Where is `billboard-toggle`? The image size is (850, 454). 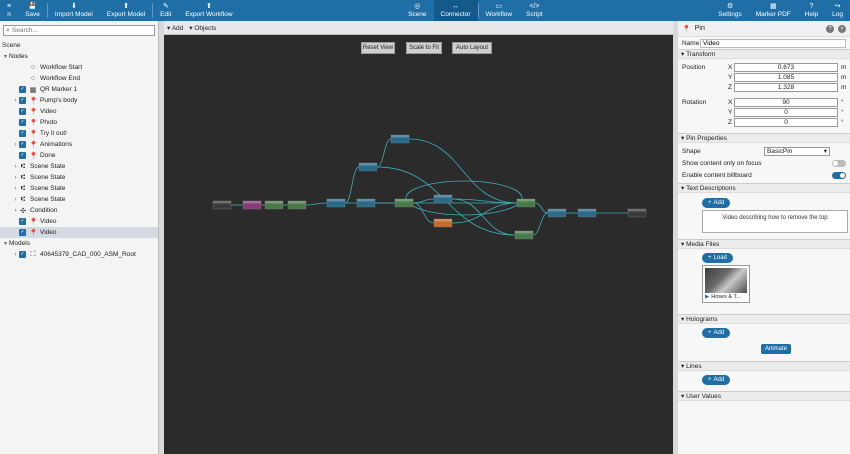 billboard-toggle is located at coordinates (839, 175).